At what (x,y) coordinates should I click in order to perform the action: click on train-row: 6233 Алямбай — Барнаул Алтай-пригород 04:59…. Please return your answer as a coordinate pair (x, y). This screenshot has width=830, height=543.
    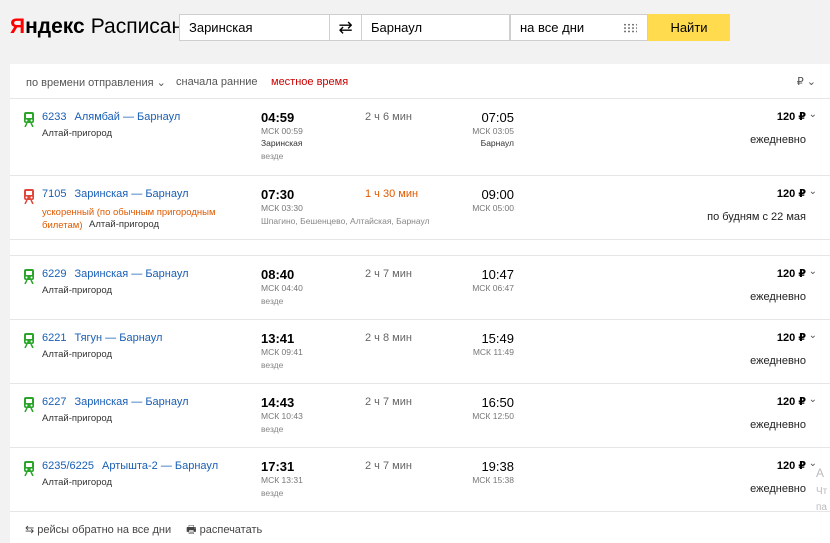
    Looking at the image, I should click on (420, 137).